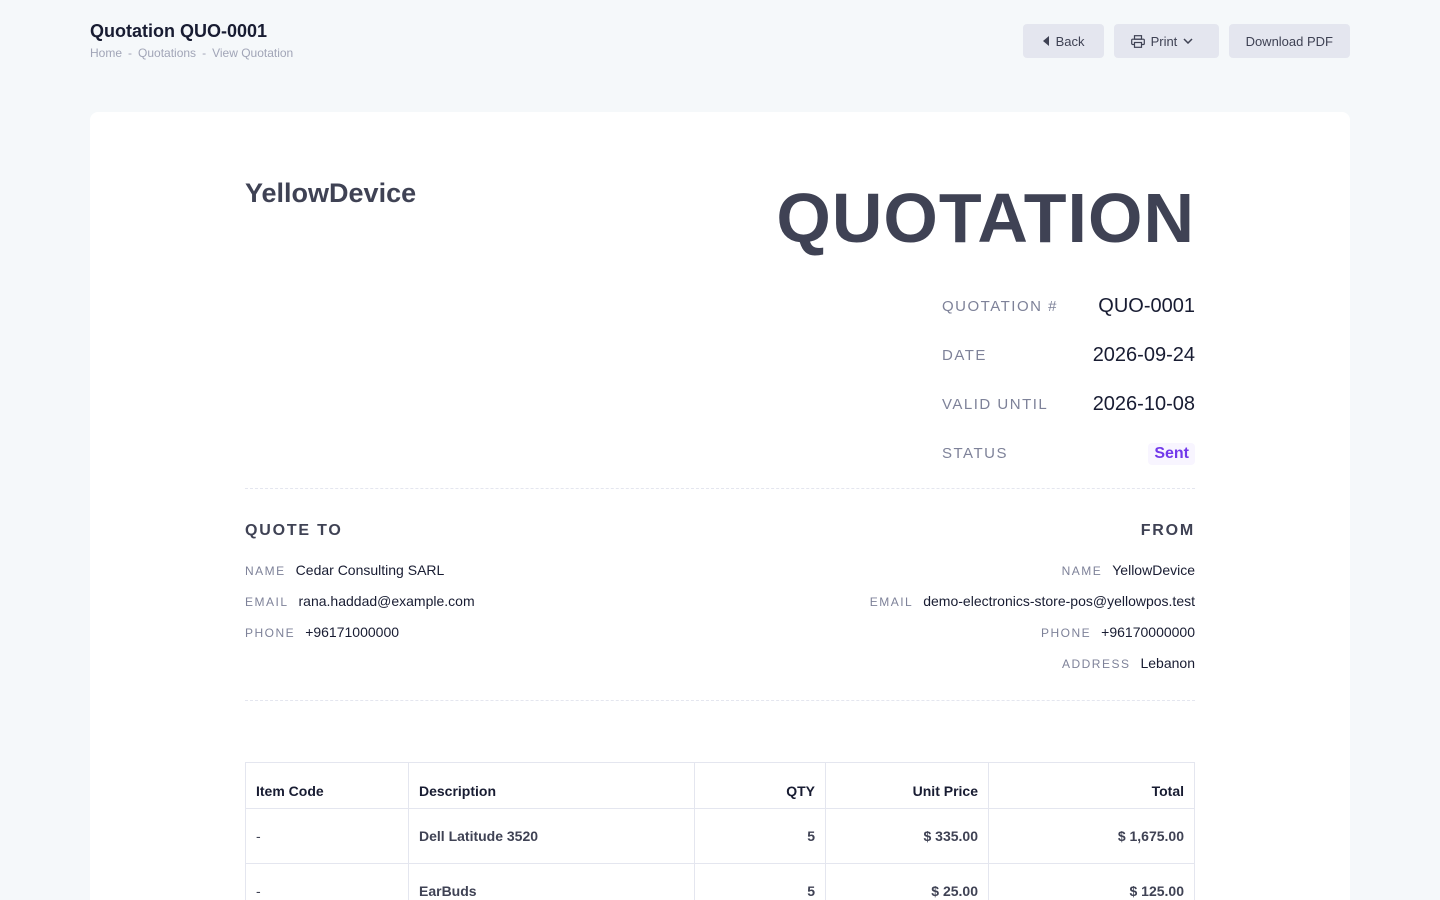 The image size is (1440, 900). I want to click on breadcrumb-current: View Quotation, so click(253, 53).